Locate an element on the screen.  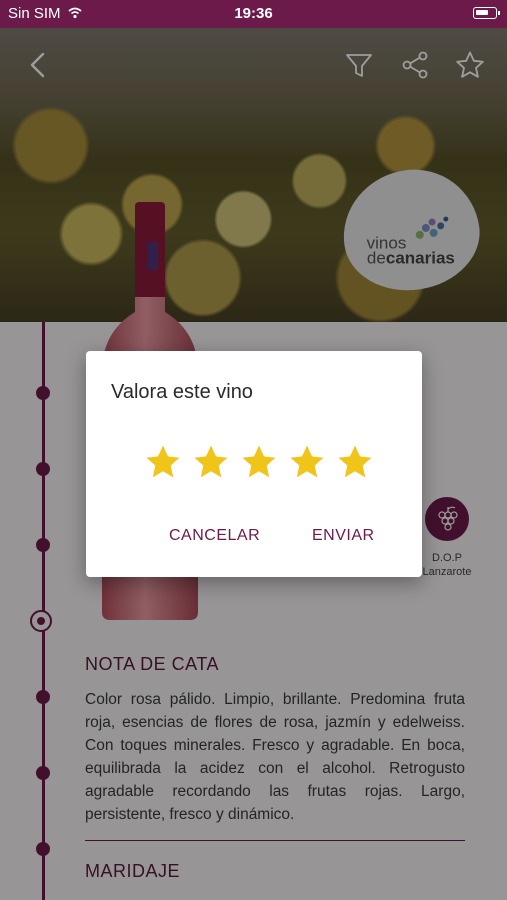
battery-icon is located at coordinates (486, 13).